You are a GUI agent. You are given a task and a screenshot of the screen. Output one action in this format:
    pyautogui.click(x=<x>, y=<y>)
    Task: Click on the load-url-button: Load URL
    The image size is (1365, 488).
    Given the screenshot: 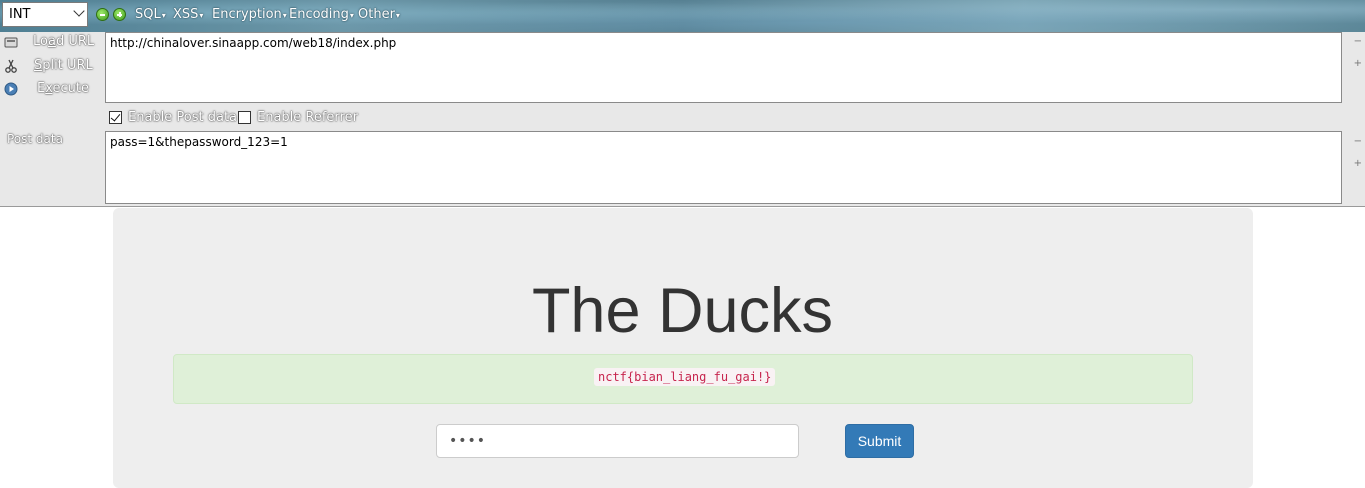 What is the action you would take?
    pyautogui.click(x=50, y=43)
    